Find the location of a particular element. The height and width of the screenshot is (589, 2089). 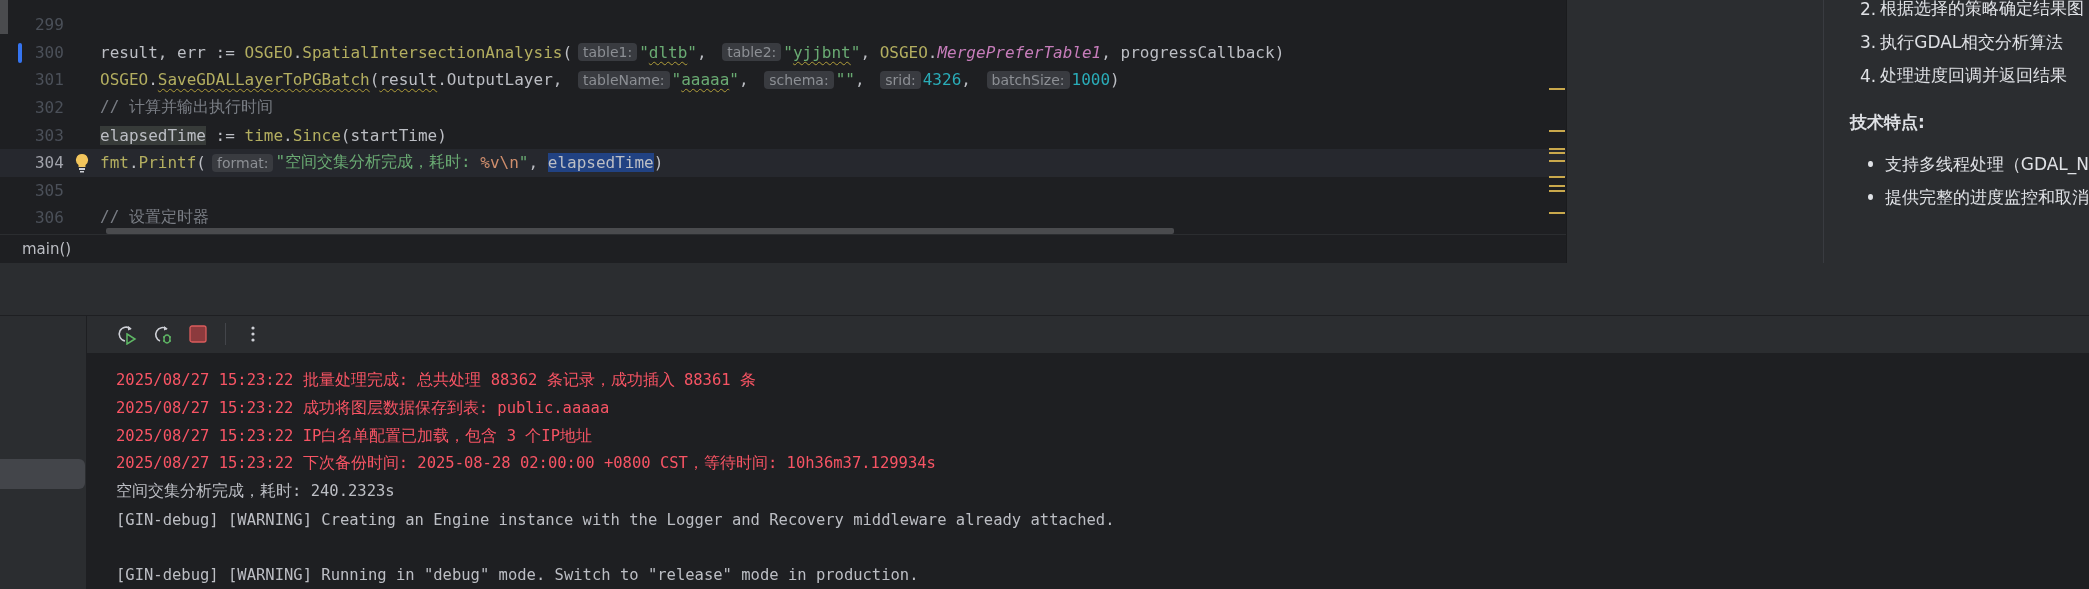

log-line: 2025/08/27 15:23:22 成功将图层数据保存到表: public.aaaaa is located at coordinates (363, 408).